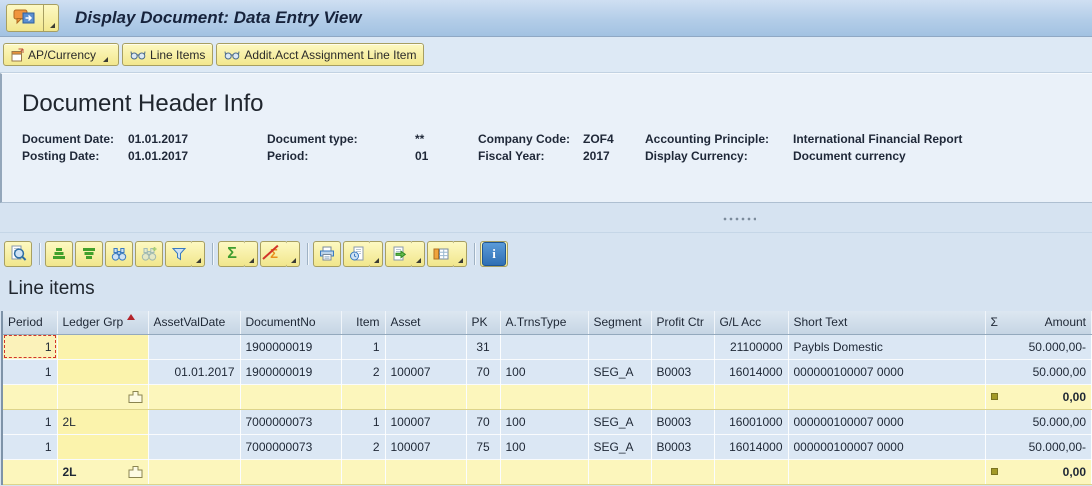 This screenshot has width=1092, height=486. Describe the element at coordinates (483, 347) in the screenshot. I see `cell-pk: 31` at that location.